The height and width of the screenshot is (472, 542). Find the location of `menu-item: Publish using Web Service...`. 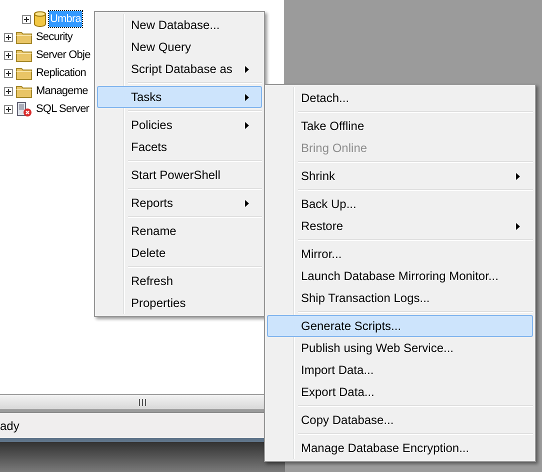

menu-item: Publish using Web Service... is located at coordinates (400, 348).